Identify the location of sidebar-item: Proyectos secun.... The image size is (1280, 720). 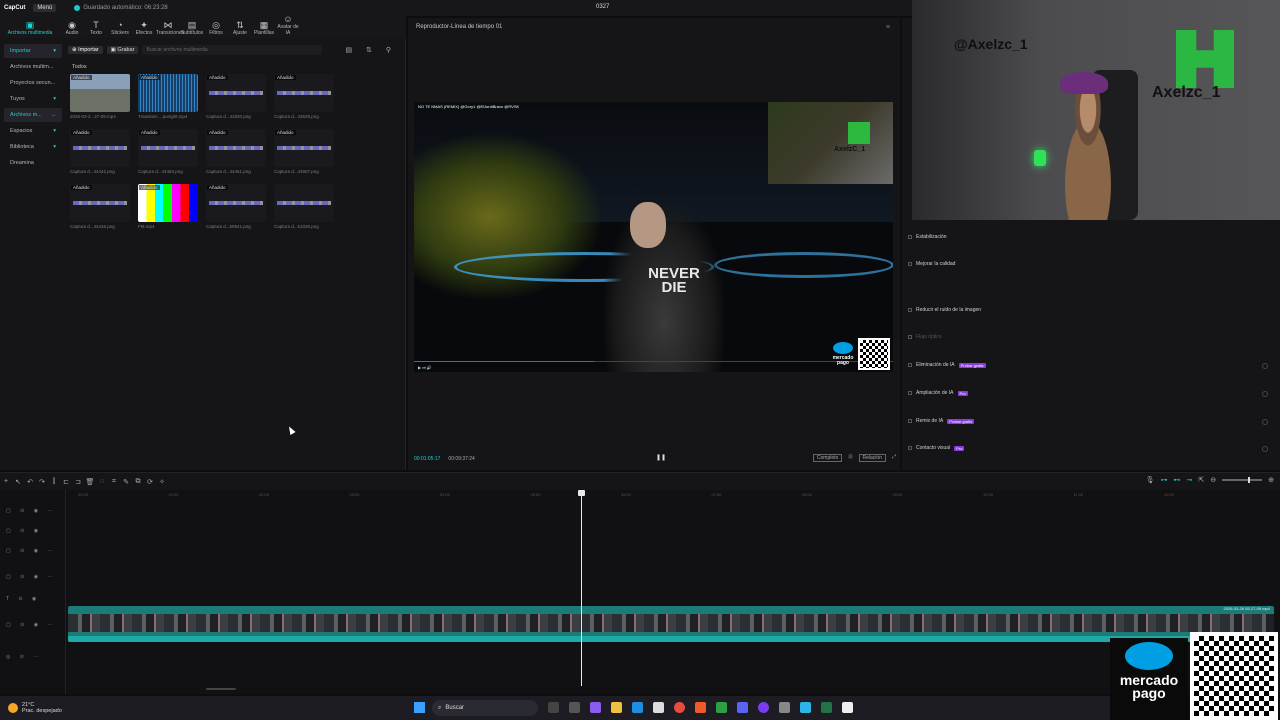
(33, 83).